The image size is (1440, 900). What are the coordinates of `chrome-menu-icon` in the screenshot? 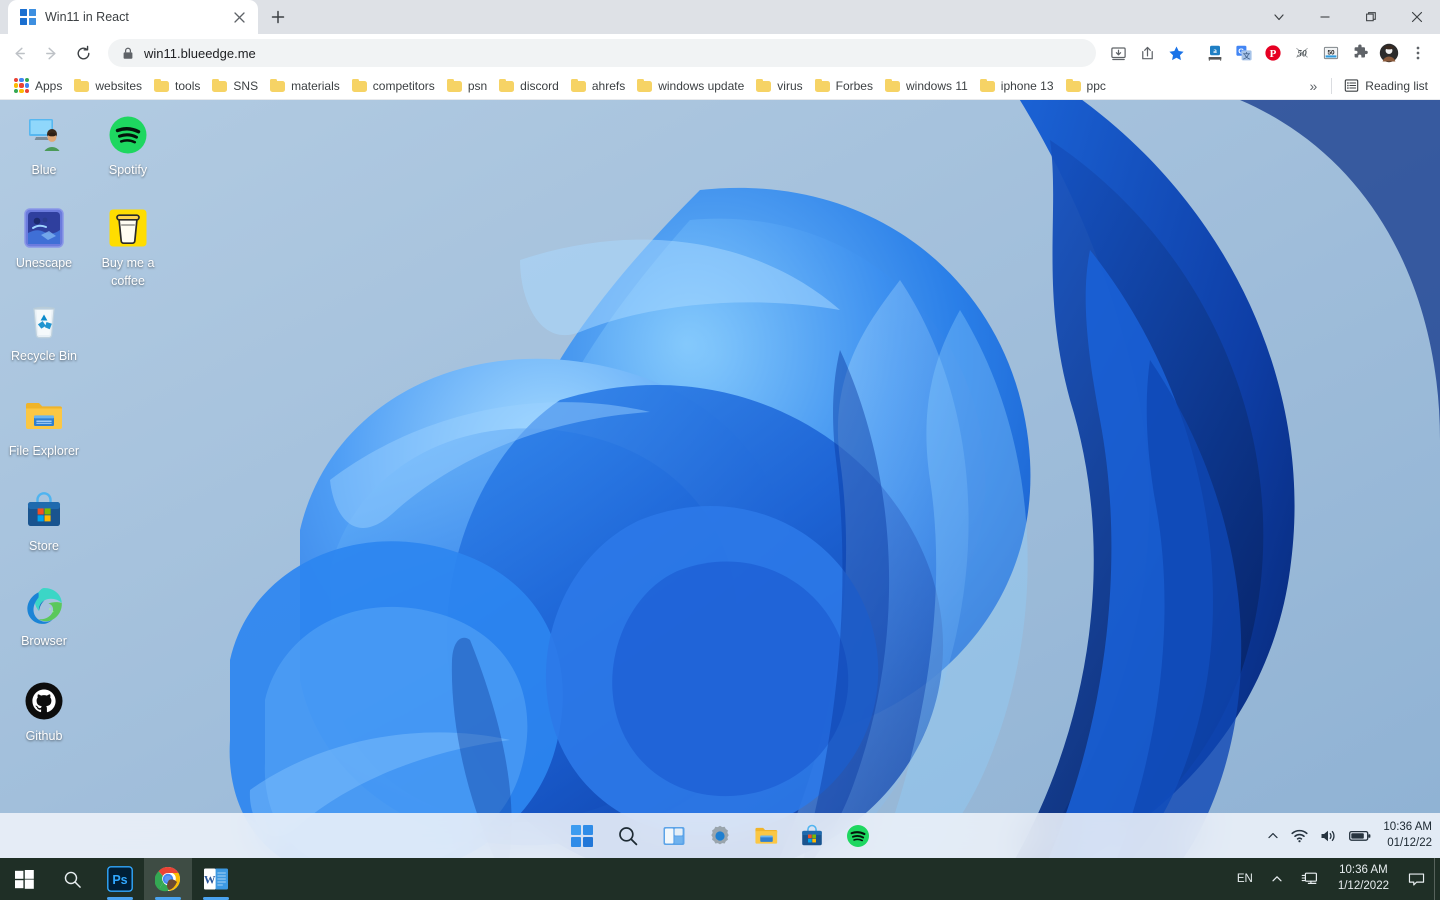 It's located at (1418, 53).